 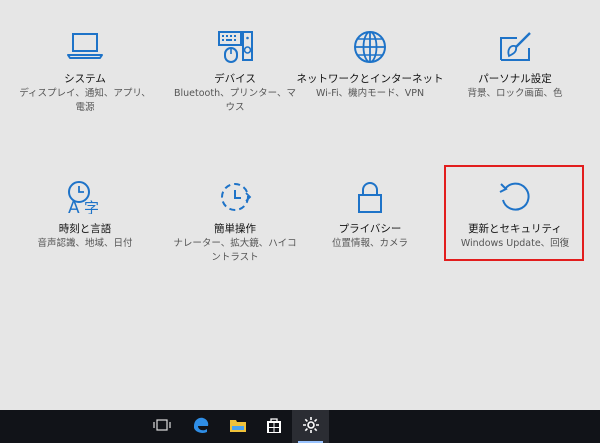 I want to click on svg-text: A, so click(x=74, y=206).